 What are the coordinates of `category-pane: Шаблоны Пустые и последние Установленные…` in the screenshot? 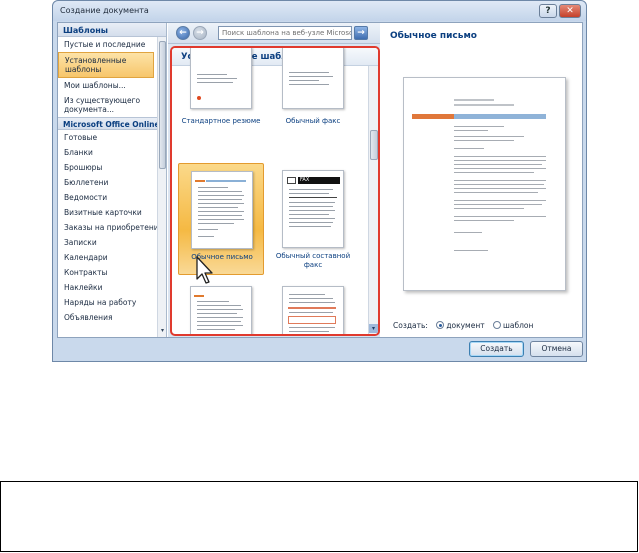 It's located at (112, 180).